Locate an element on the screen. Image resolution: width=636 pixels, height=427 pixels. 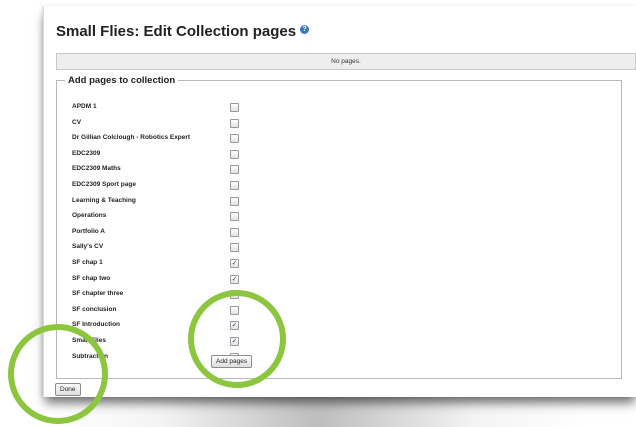
page-title-text: Small Flies: Edit Collection pages is located at coordinates (176, 31).